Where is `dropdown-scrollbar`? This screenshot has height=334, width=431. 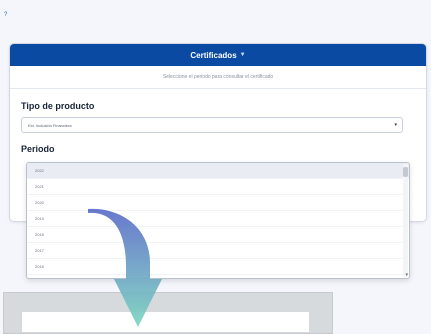
dropdown-scrollbar is located at coordinates (405, 220).